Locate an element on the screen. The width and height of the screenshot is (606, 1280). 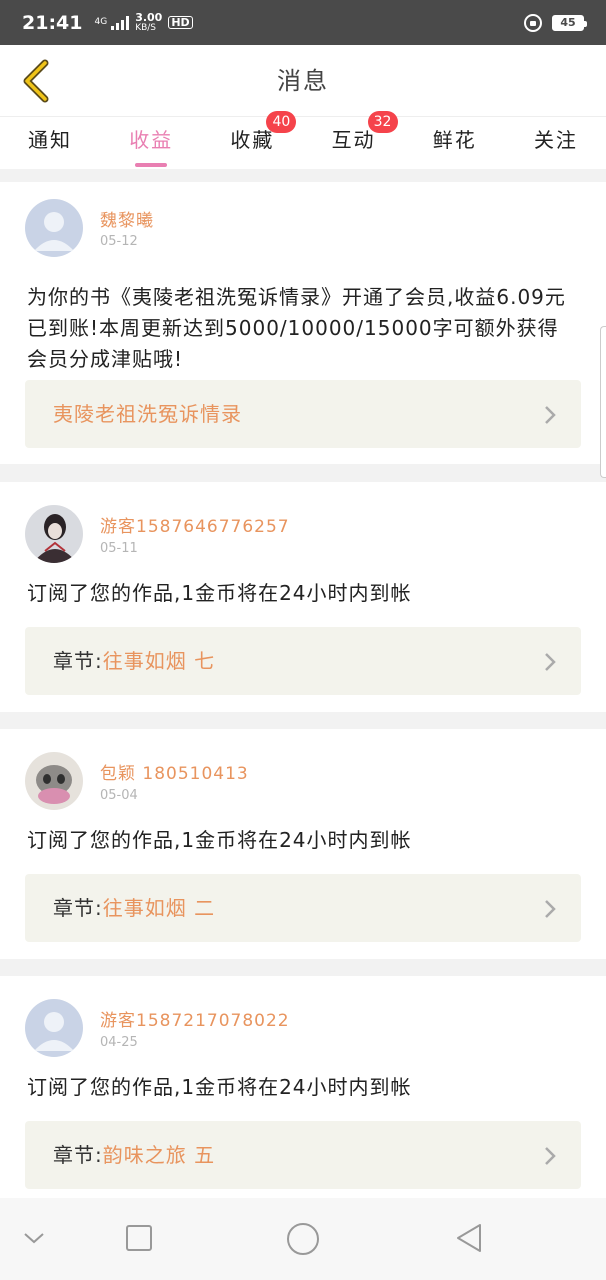
system-nav-bar is located at coordinates (303, 1239).